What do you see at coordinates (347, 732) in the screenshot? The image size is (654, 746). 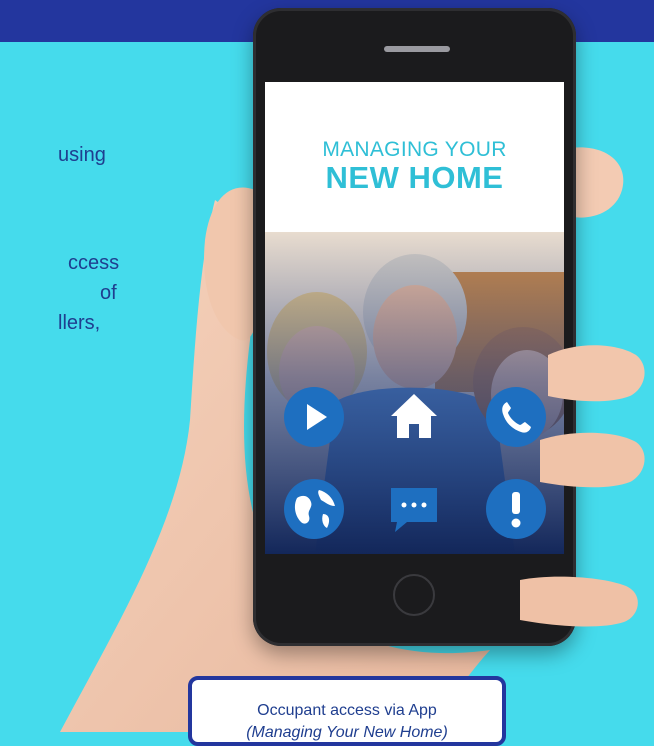 I see `caption-line-2: (Managing Your New Home)` at bounding box center [347, 732].